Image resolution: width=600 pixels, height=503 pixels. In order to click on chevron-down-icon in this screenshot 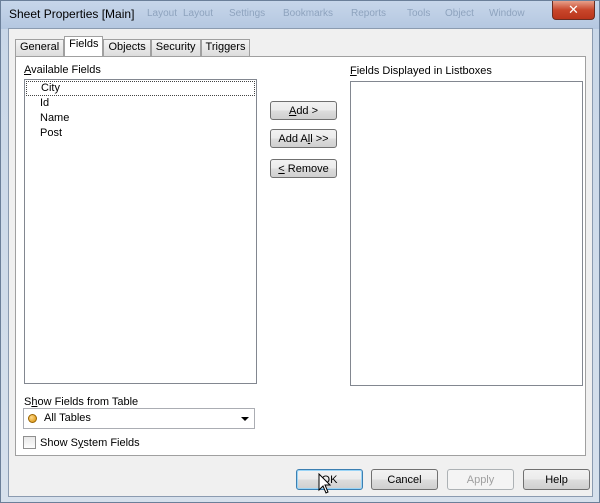, I will do `click(245, 419)`.